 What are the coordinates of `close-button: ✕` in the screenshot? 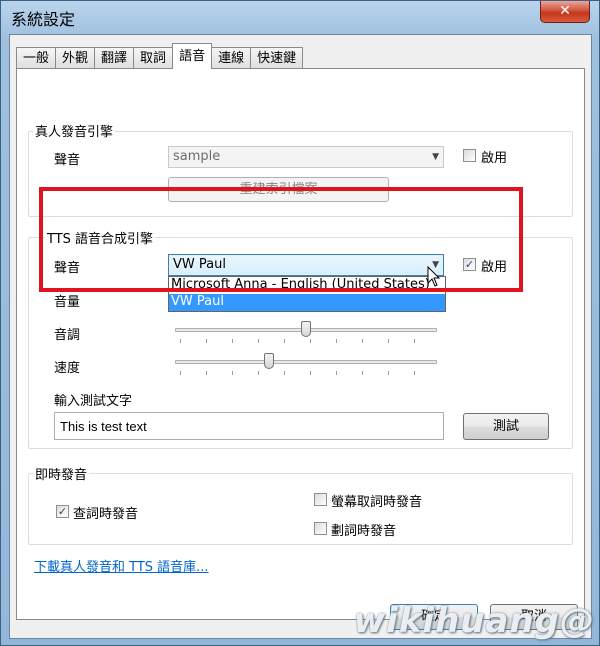 It's located at (565, 12).